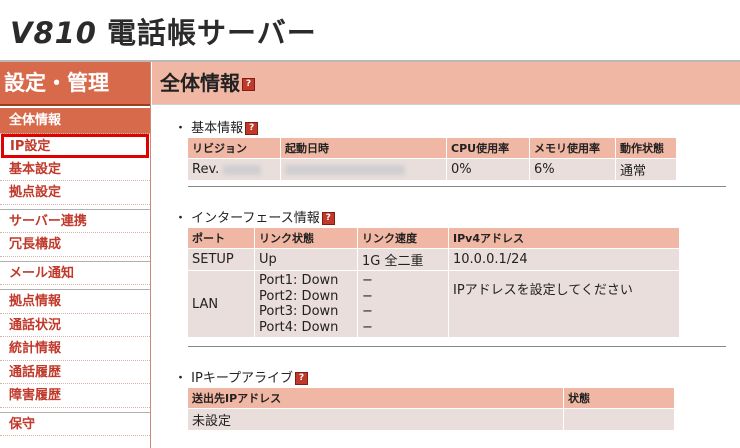  I want to click on table-row: SETUP Up 1G 全二重 10.0.0.1/24, so click(434, 259).